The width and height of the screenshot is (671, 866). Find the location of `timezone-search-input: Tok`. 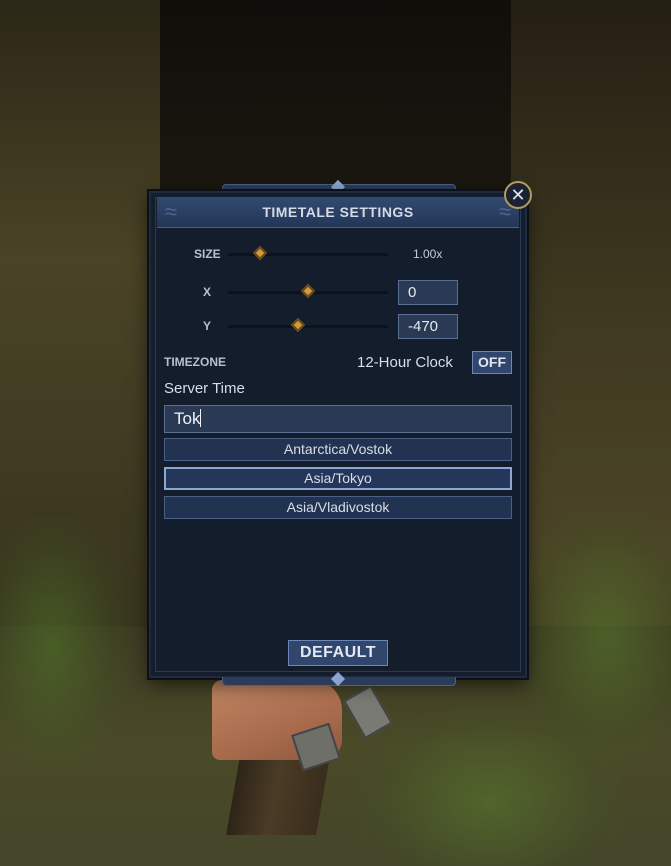

timezone-search-input: Tok is located at coordinates (338, 419).